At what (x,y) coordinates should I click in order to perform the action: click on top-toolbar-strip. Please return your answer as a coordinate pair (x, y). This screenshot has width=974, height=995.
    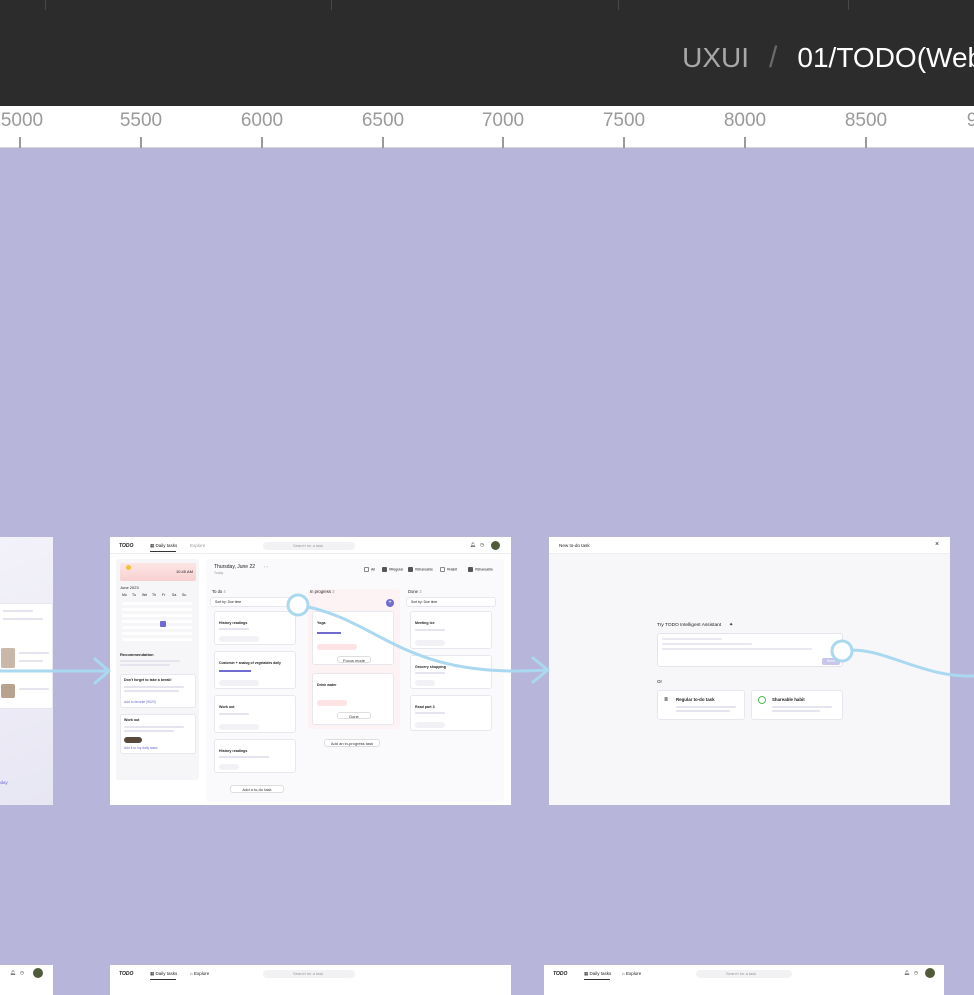
    Looking at the image, I should click on (487, 5).